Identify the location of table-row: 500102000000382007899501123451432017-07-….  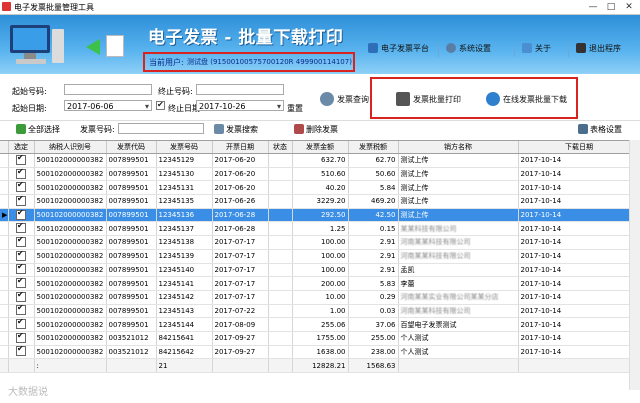
(320, 311).